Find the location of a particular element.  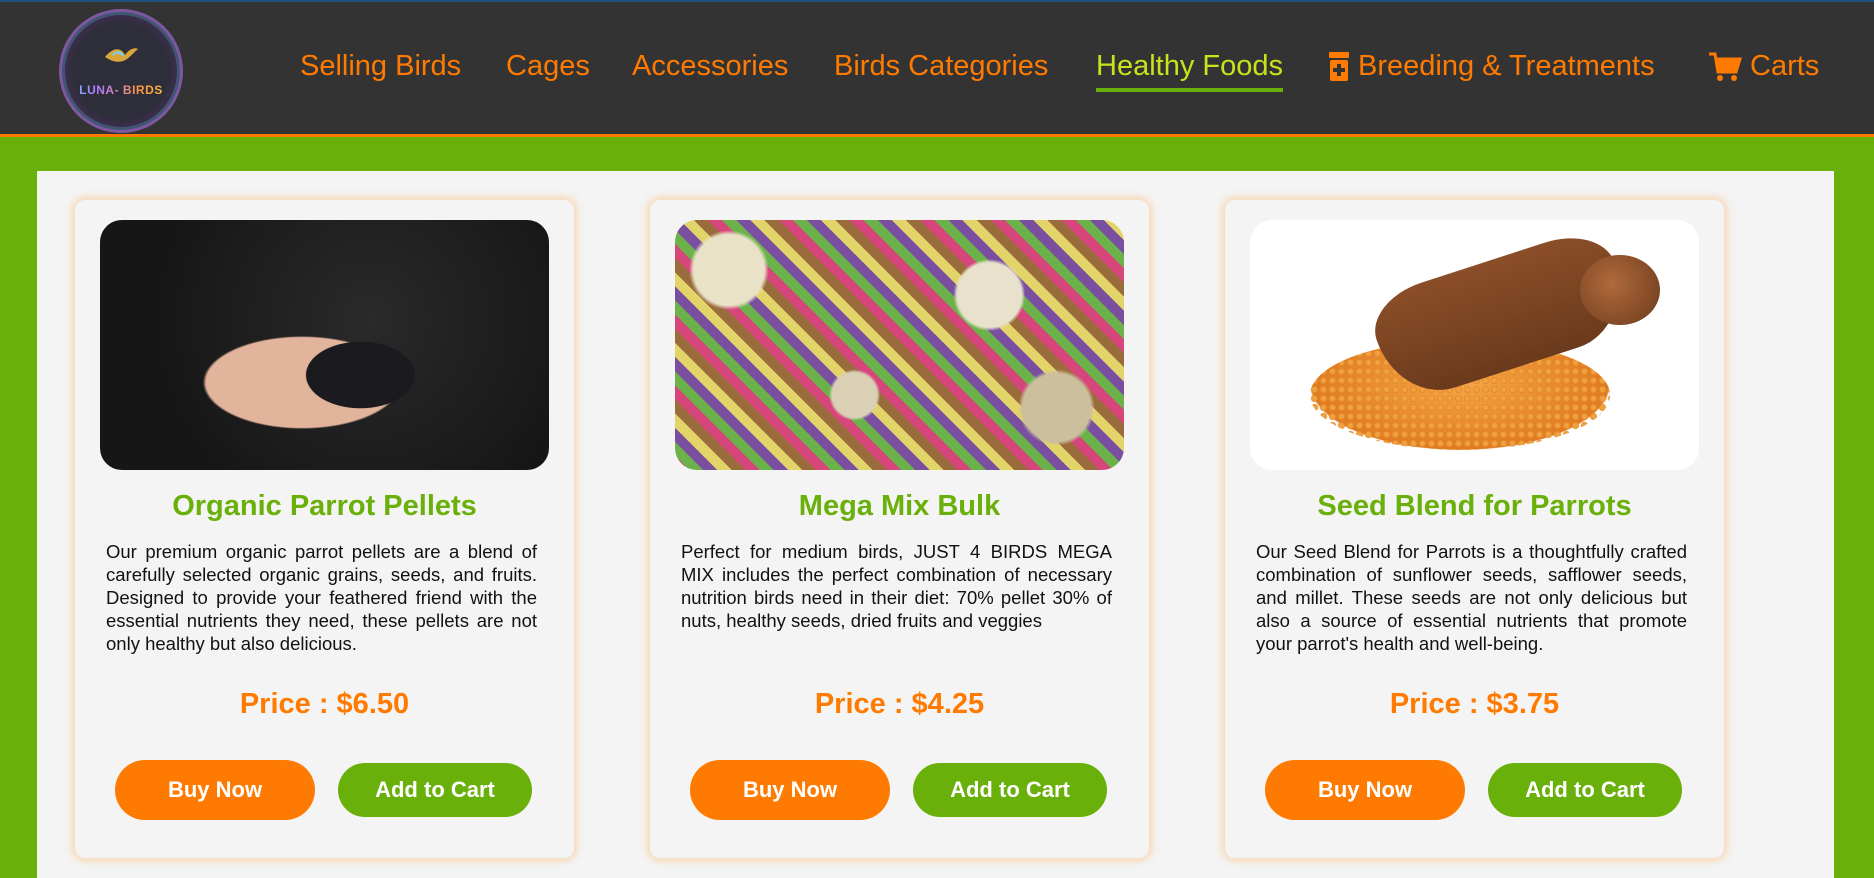

cart-icon is located at coordinates (1725, 67).